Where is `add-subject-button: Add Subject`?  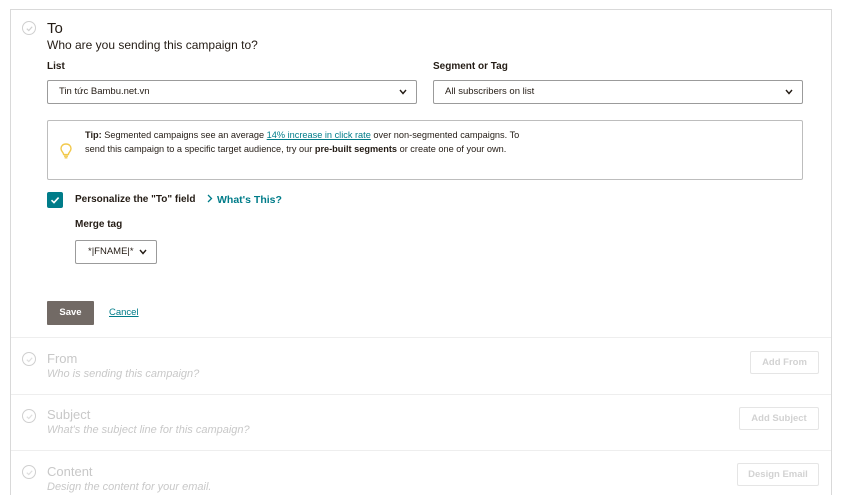 add-subject-button: Add Subject is located at coordinates (779, 418).